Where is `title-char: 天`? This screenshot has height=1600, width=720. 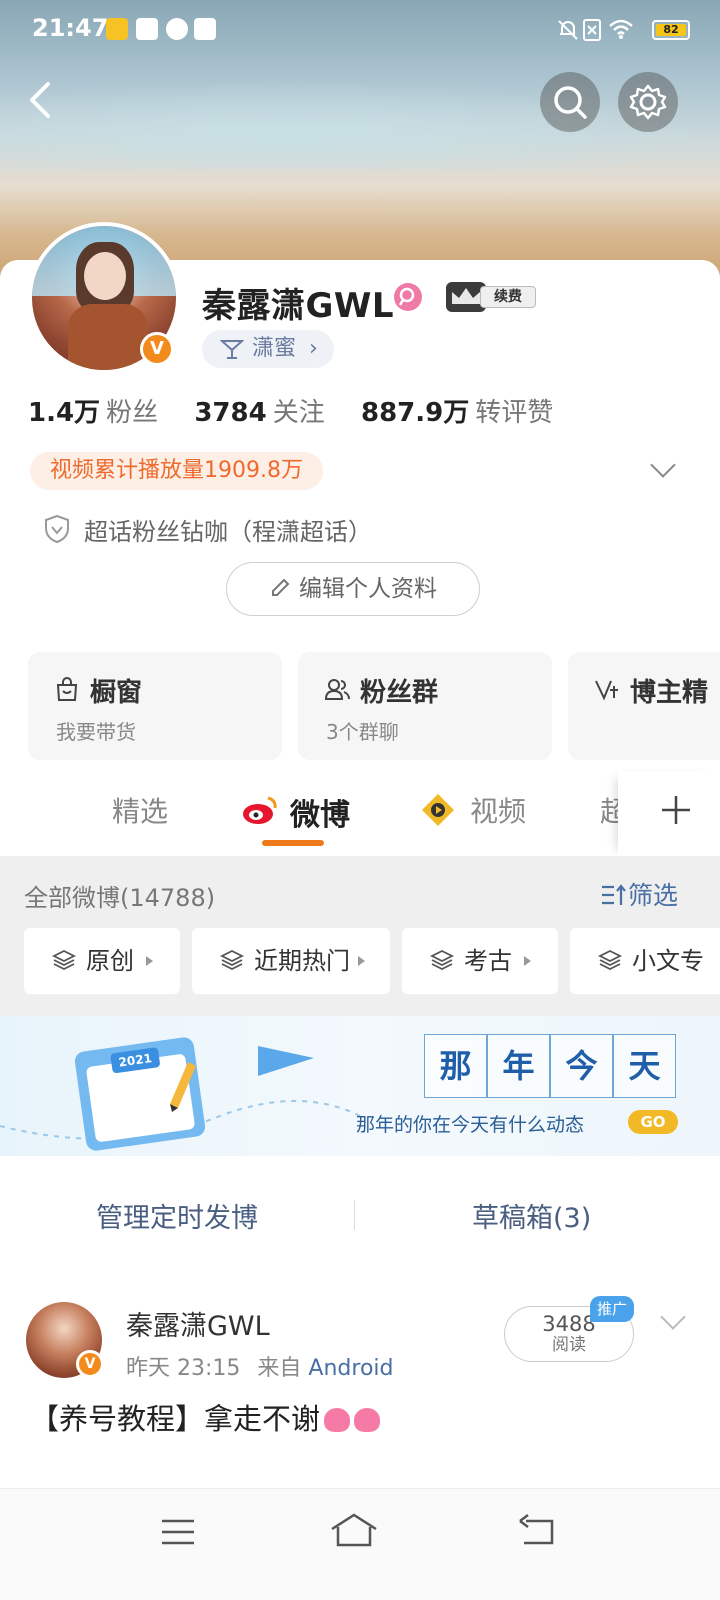 title-char: 天 is located at coordinates (644, 1066).